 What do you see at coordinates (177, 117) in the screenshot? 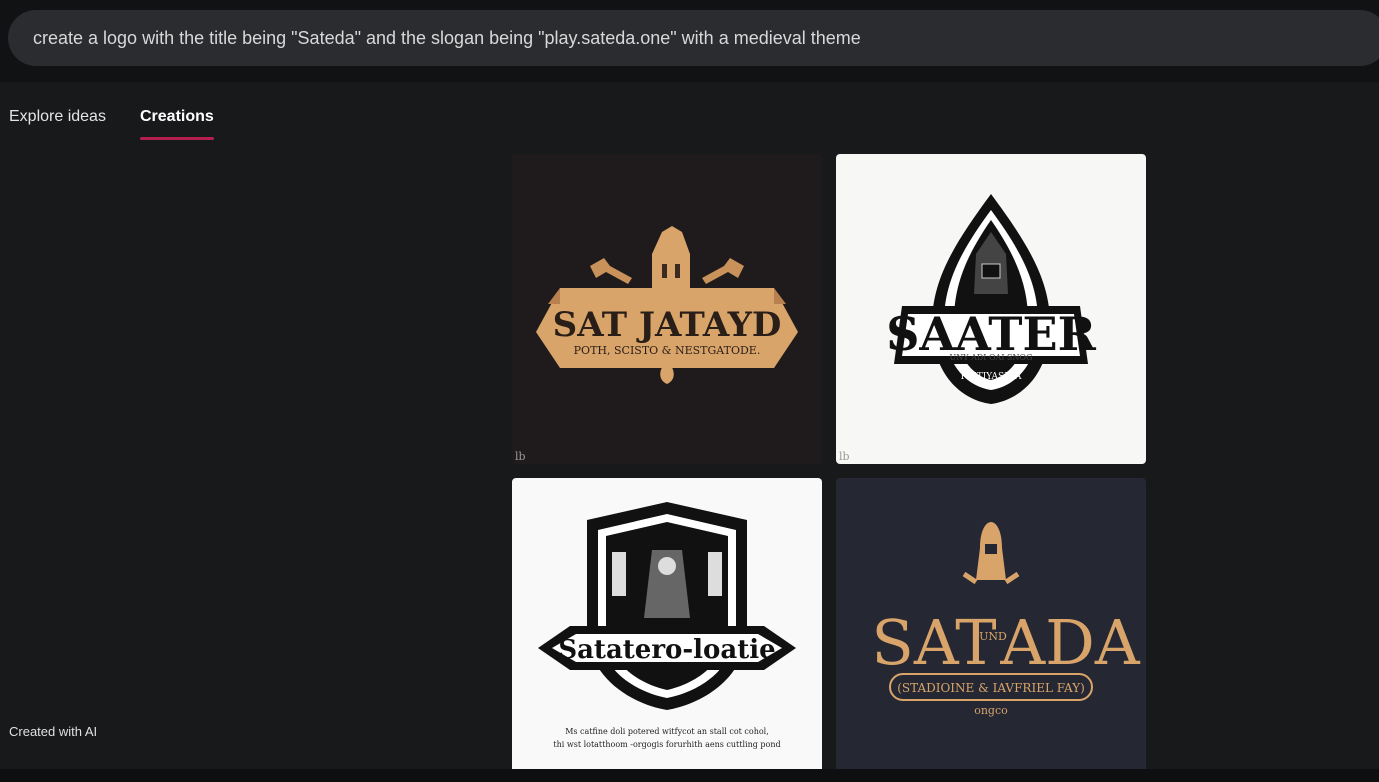
I see `tab-creations: Creations` at bounding box center [177, 117].